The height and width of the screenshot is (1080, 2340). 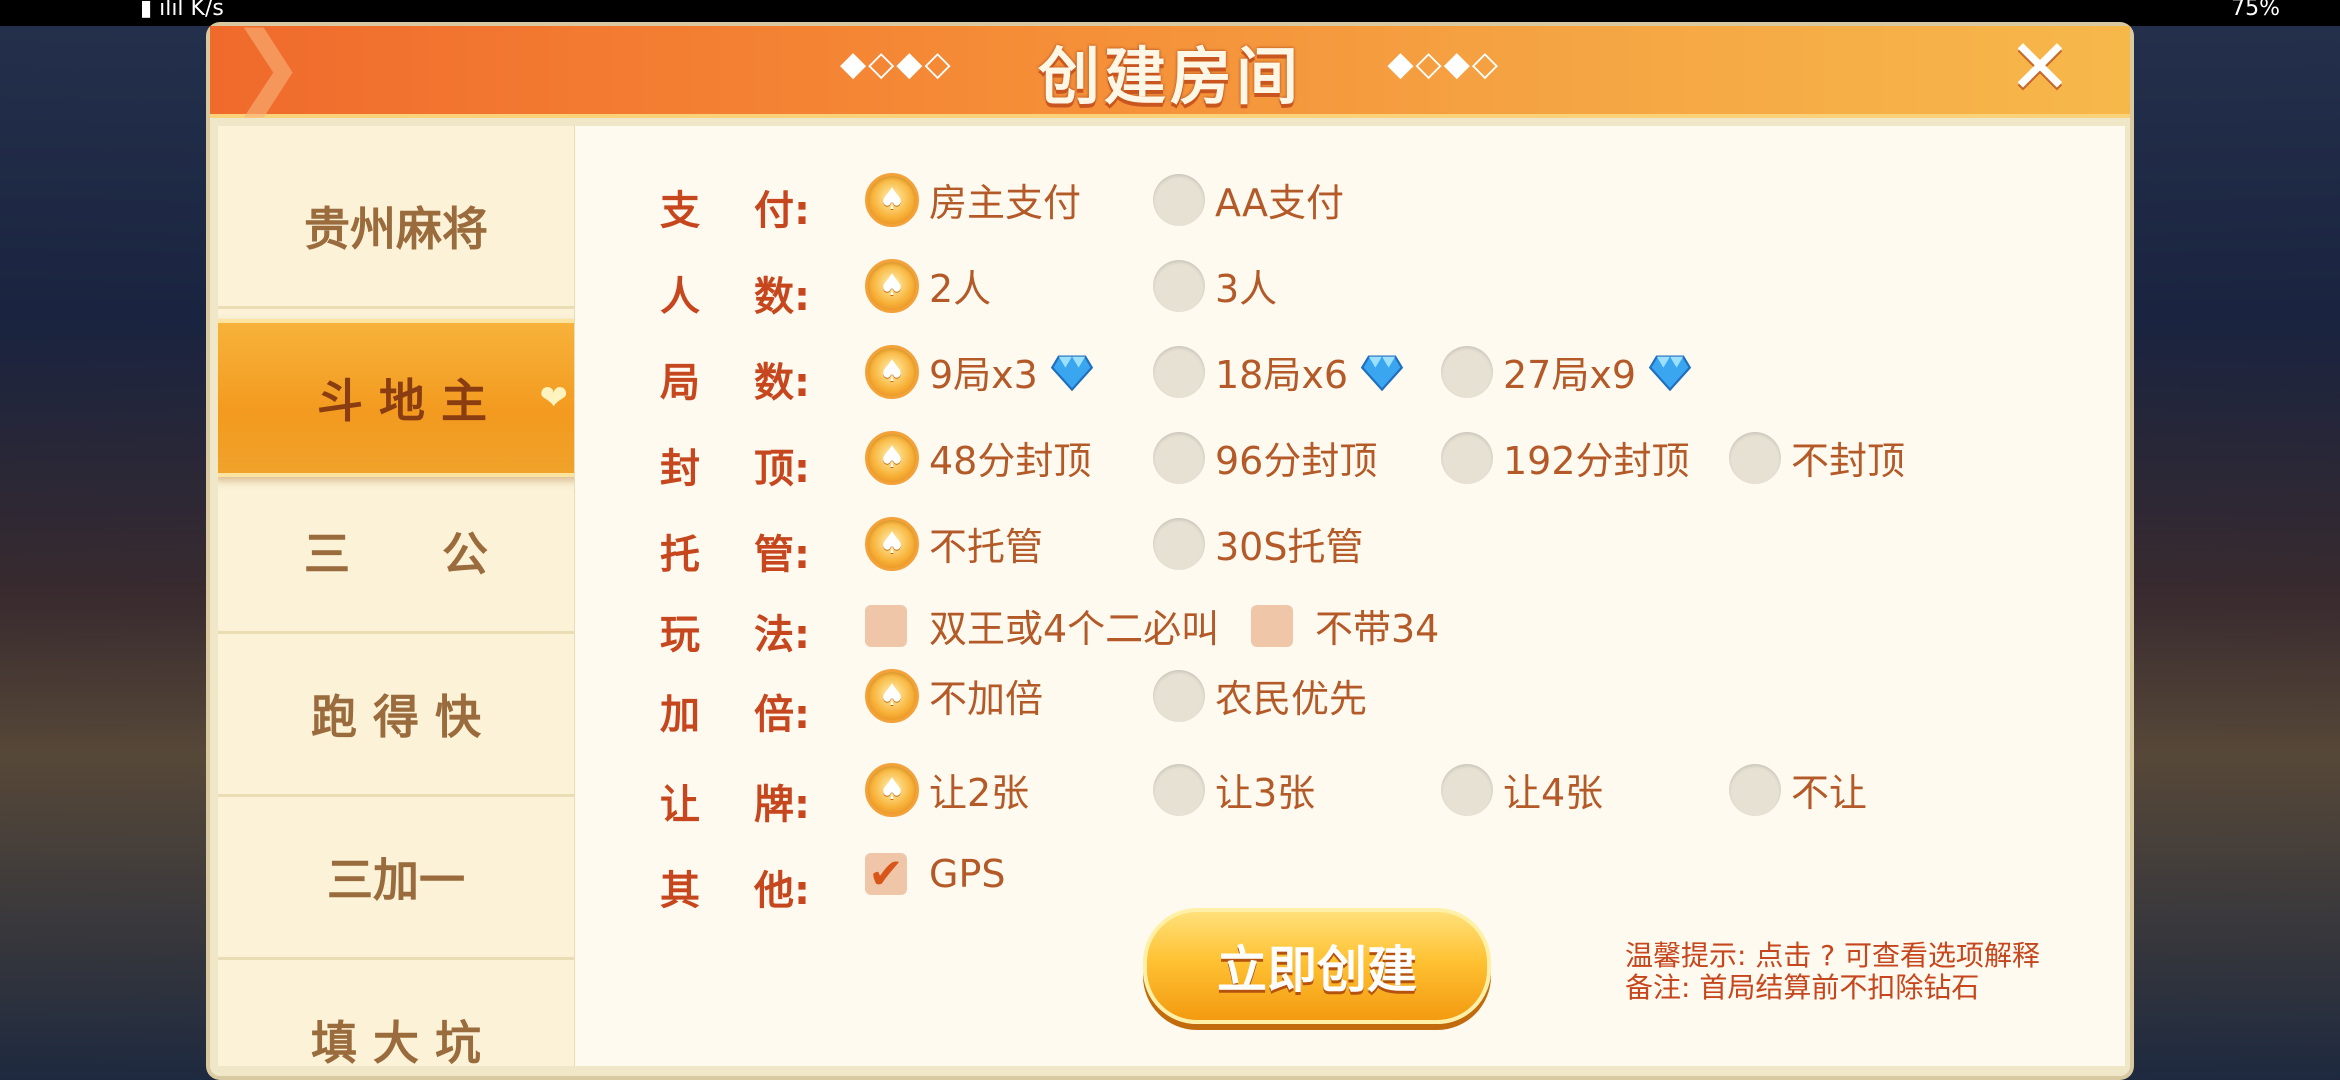 I want to click on label-char: 管:, so click(x=782, y=555).